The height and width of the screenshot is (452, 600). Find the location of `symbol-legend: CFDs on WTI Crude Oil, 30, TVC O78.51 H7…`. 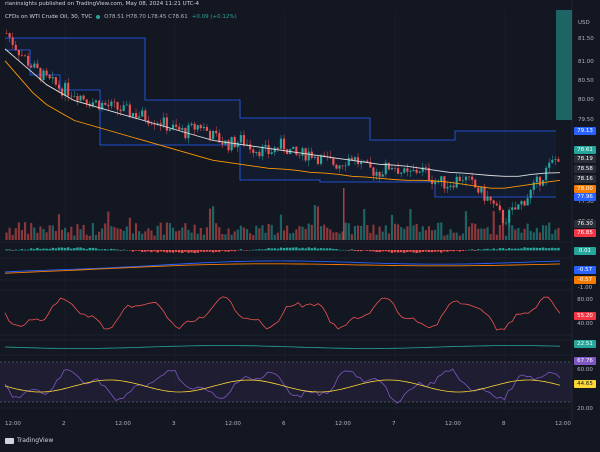

symbol-legend: CFDs on WTI Crude Oil, 30, TVC O78.51 H7… is located at coordinates (121, 17).